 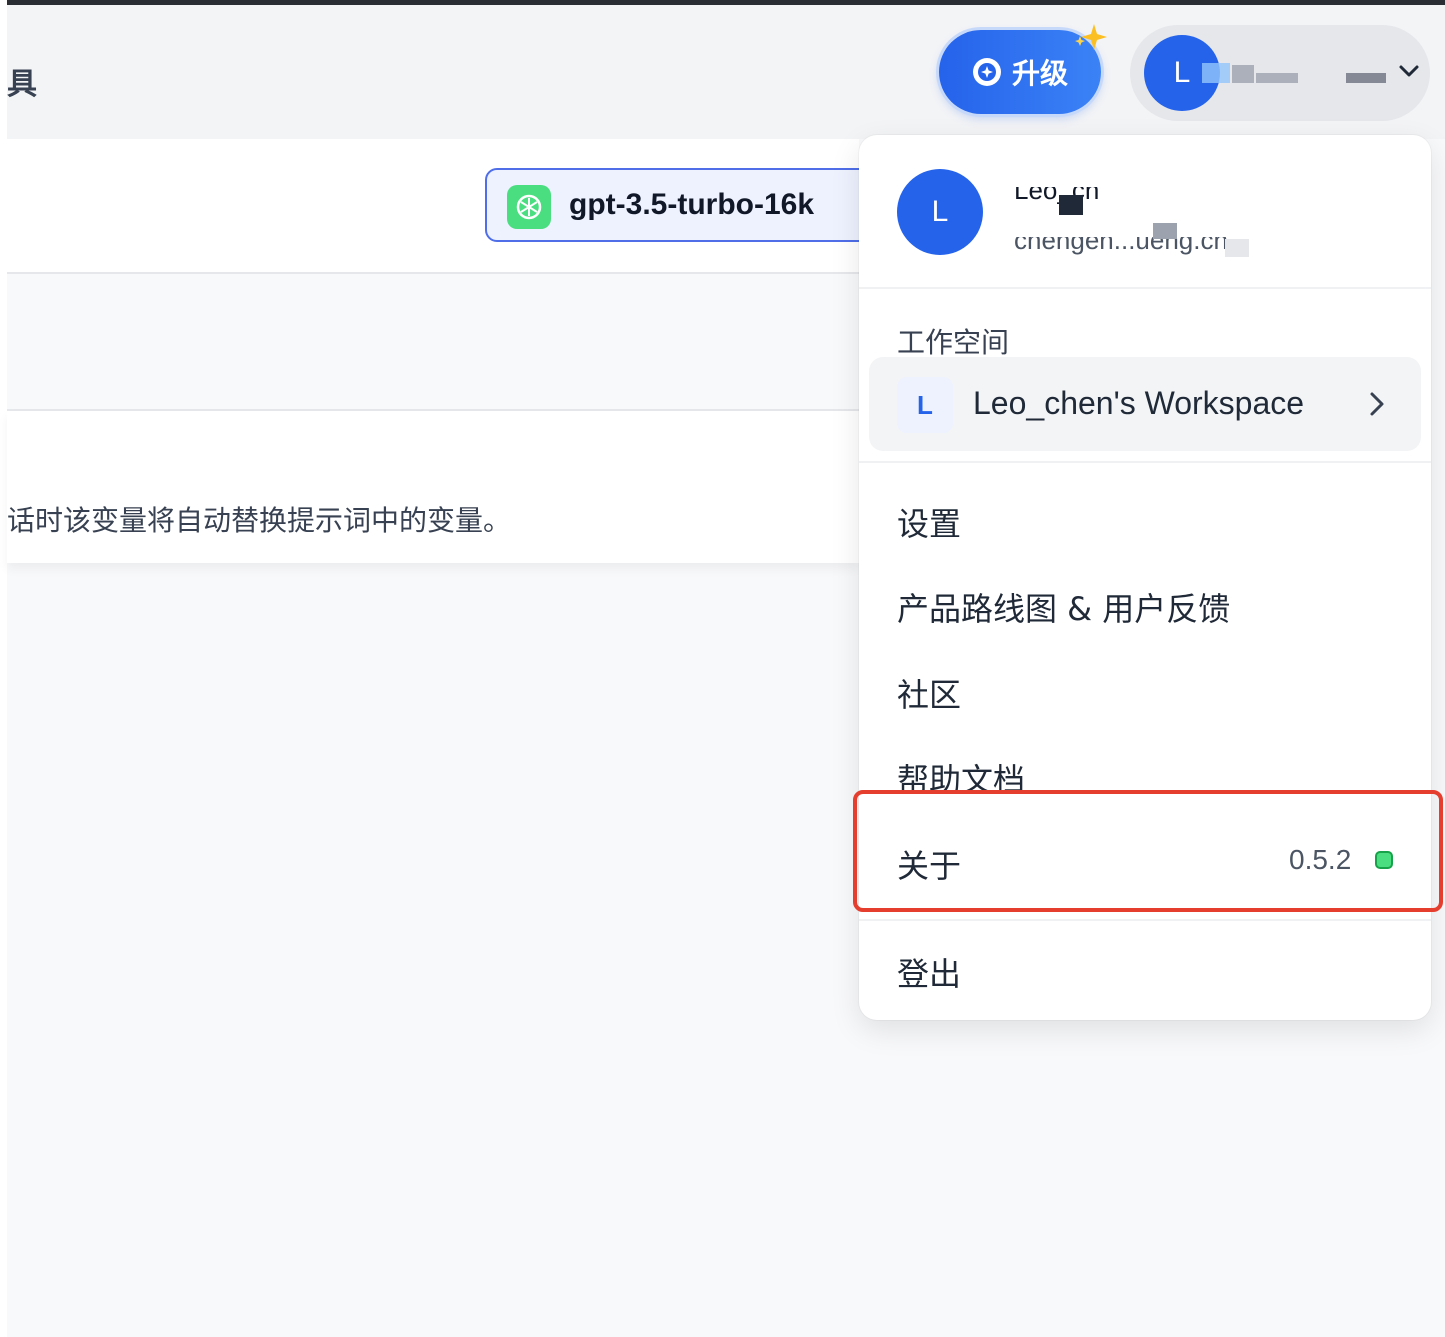 What do you see at coordinates (1377, 404) in the screenshot?
I see `chevron-right-icon` at bounding box center [1377, 404].